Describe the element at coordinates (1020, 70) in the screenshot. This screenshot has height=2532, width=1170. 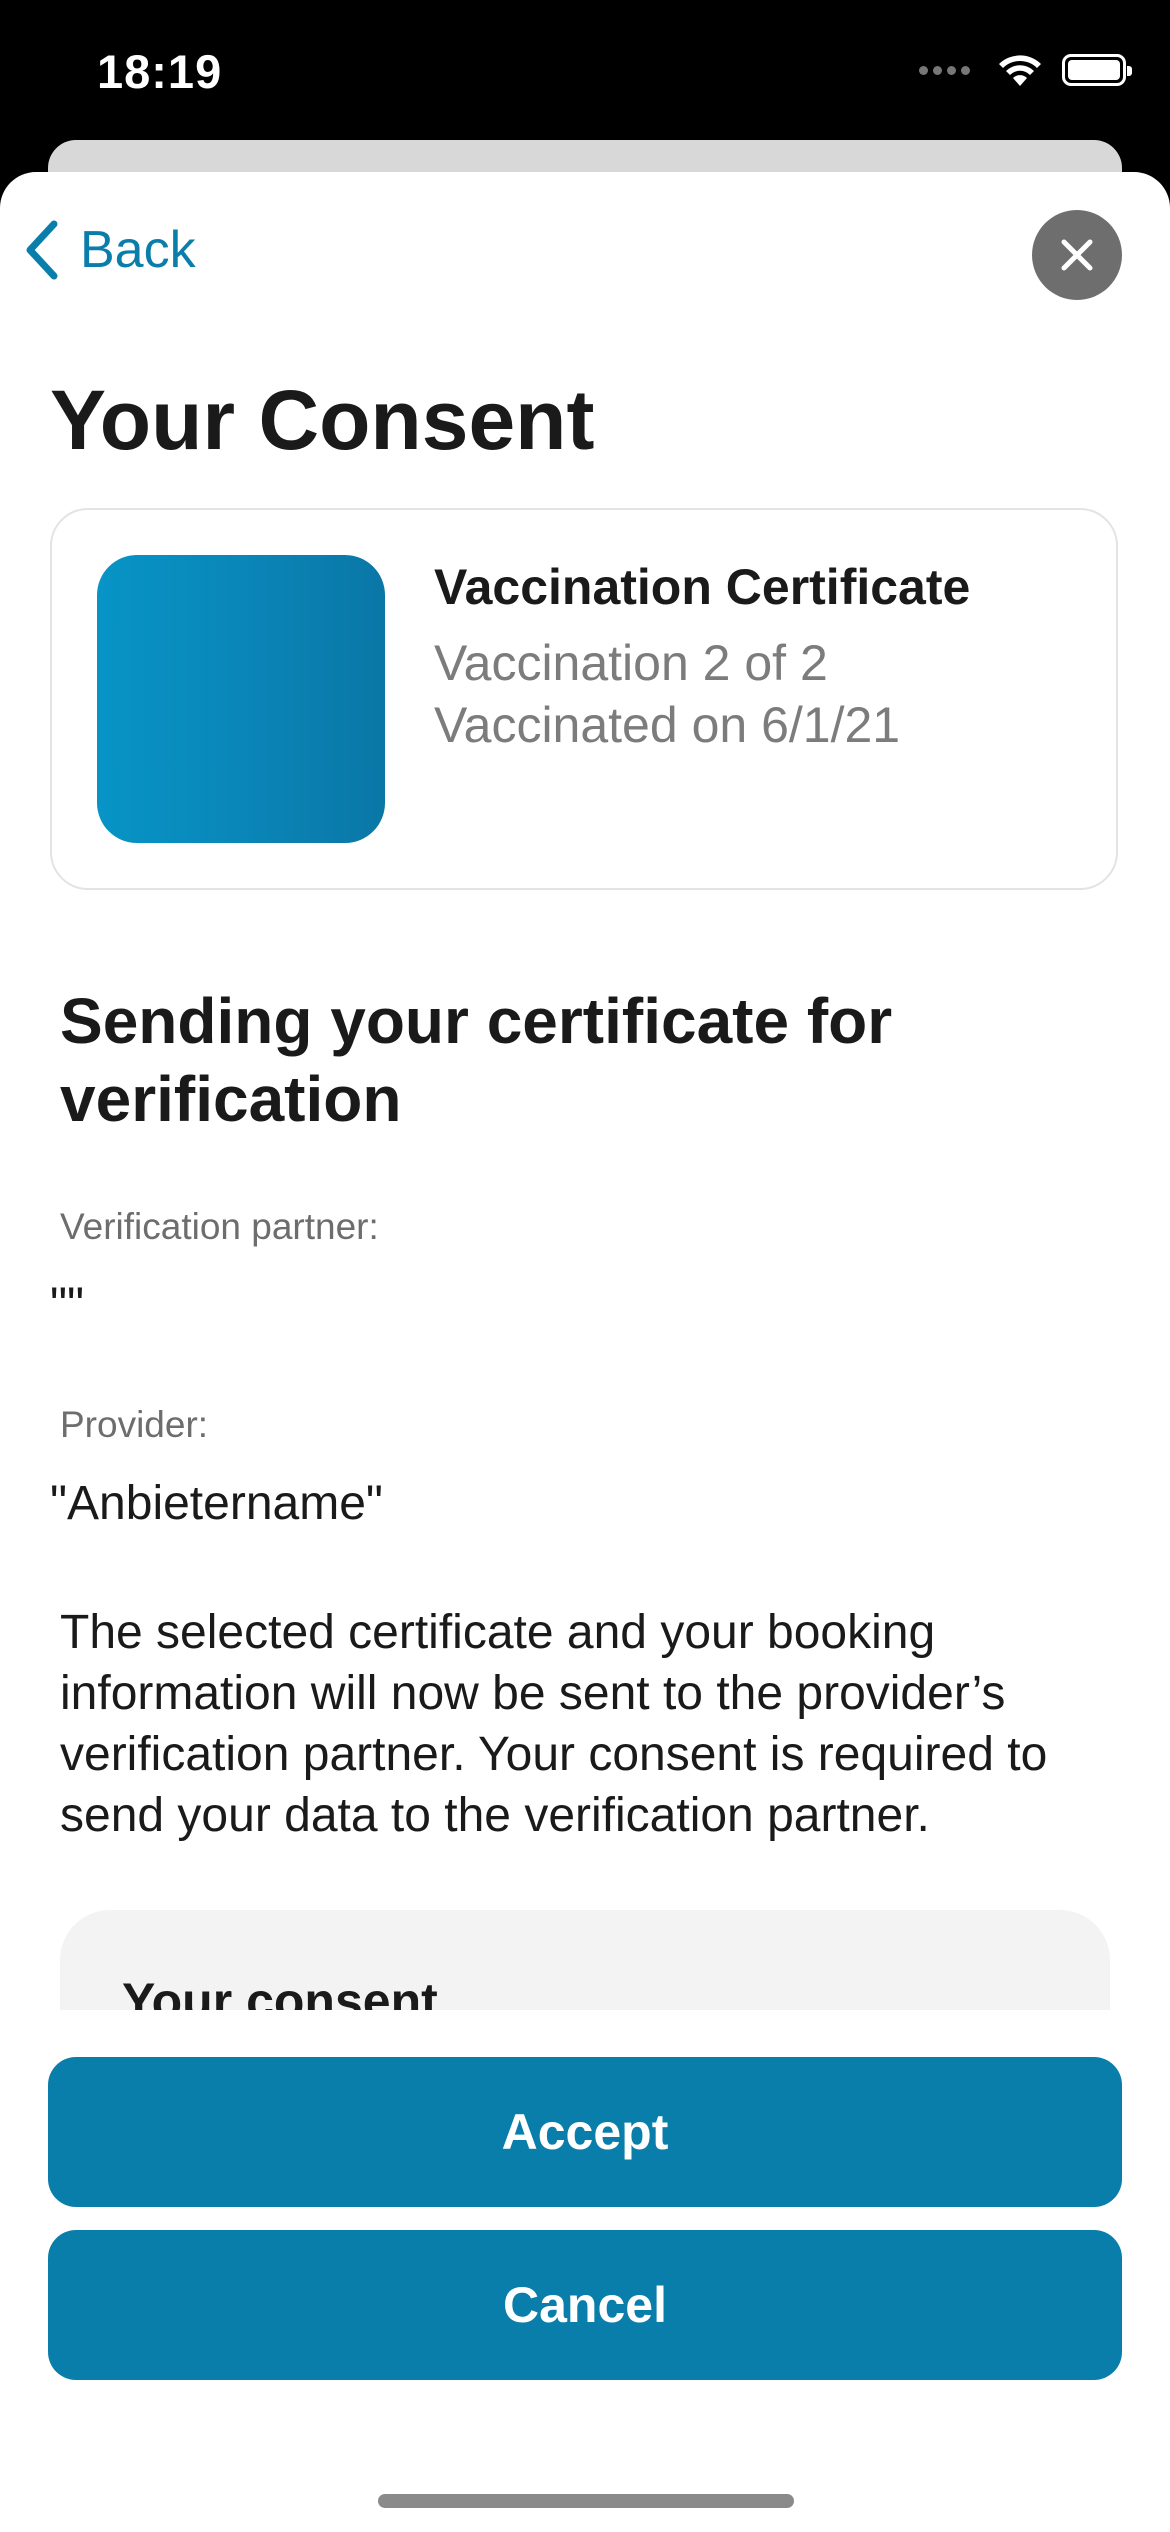
I see `wifi-icon` at that location.